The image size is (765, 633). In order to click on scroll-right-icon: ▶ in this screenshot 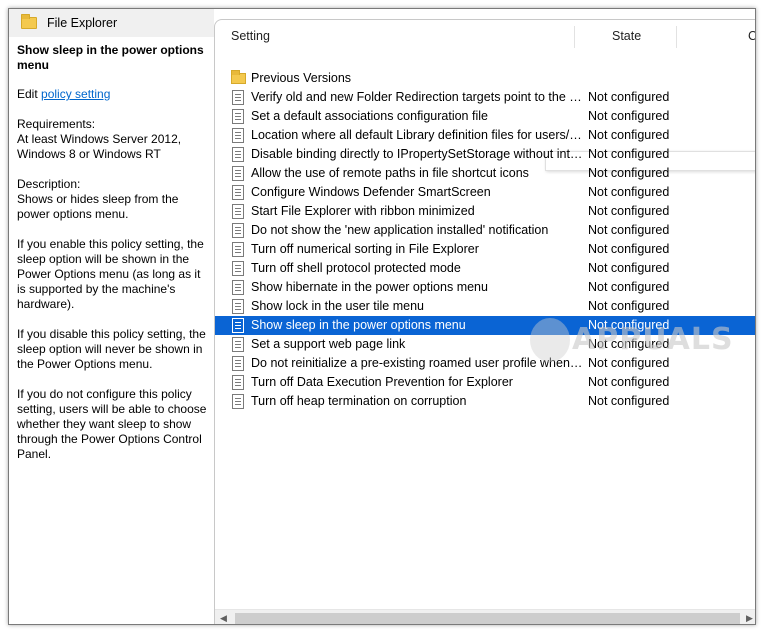, I will do `click(748, 617)`.